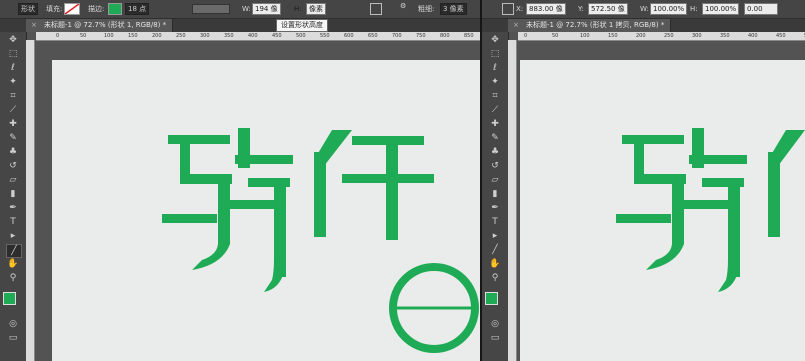  What do you see at coordinates (453, 9) in the screenshot?
I see `weight-field: 3 像素` at bounding box center [453, 9].